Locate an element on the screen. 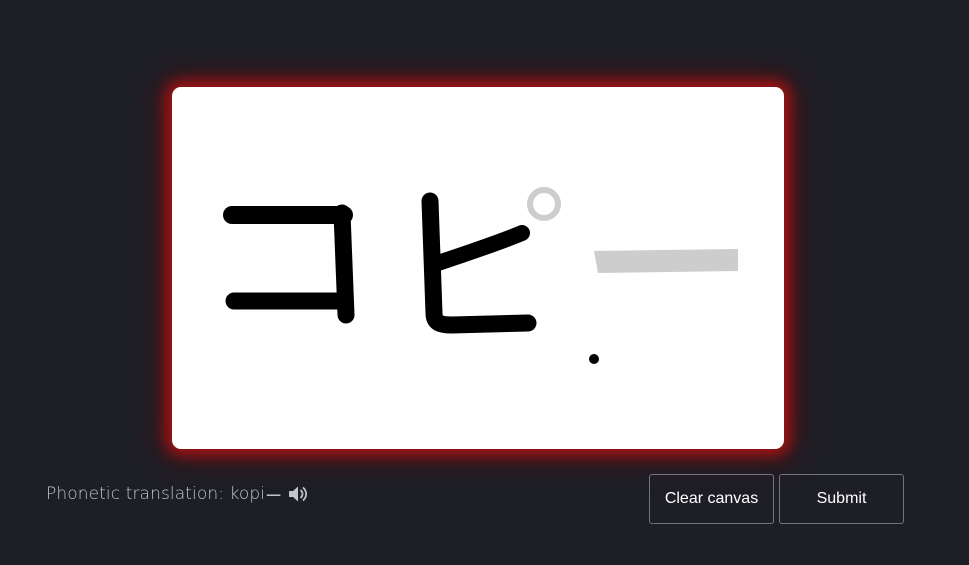 This screenshot has width=969, height=565. stroke-dot is located at coordinates (594, 359).